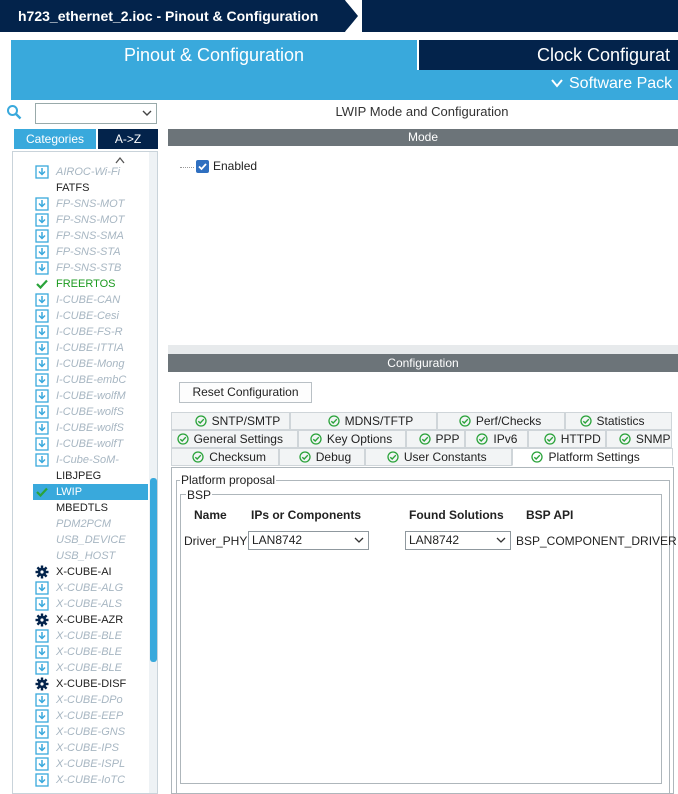 This screenshot has height=794, width=678. I want to click on column-header-name: Name, so click(210, 515).